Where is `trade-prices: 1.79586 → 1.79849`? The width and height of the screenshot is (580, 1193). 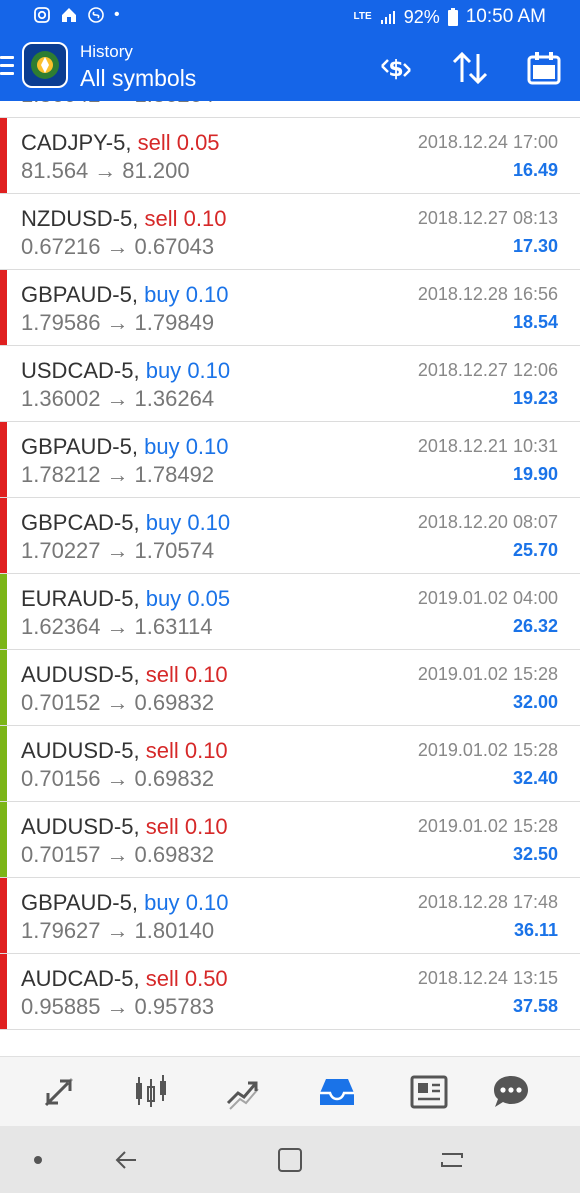 trade-prices: 1.79586 → 1.79849 is located at coordinates (117, 323).